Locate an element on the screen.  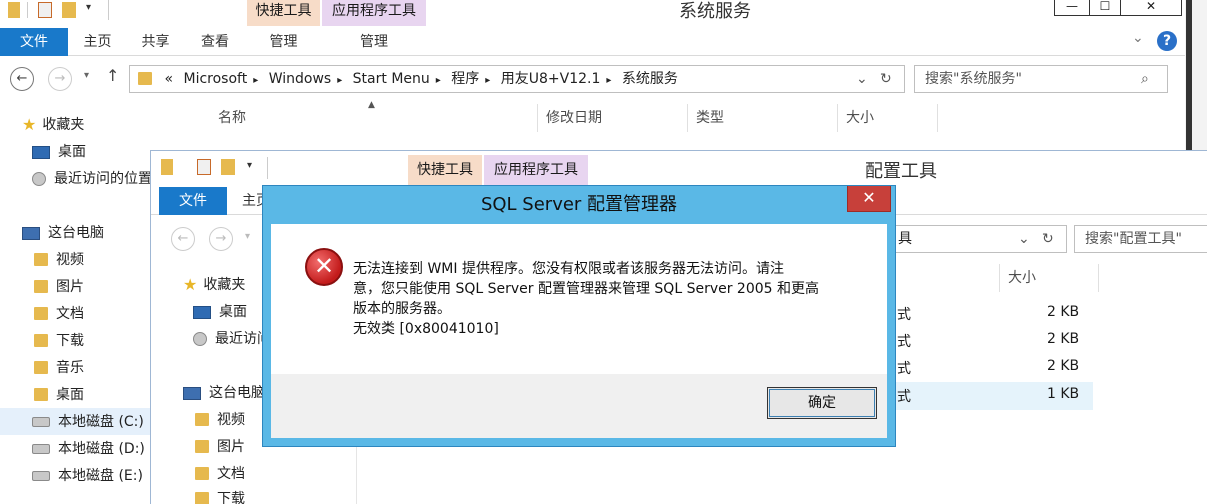
nav-label: 本地磁盘 (D:) is located at coordinates (101, 449).